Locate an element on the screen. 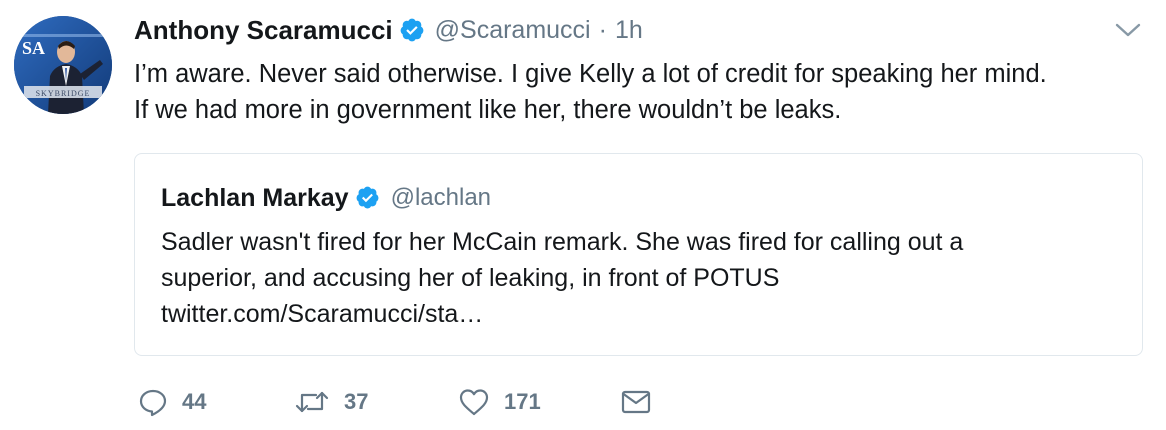 The height and width of the screenshot is (430, 1166). quoted-author-handle: @lachlan is located at coordinates (441, 197).